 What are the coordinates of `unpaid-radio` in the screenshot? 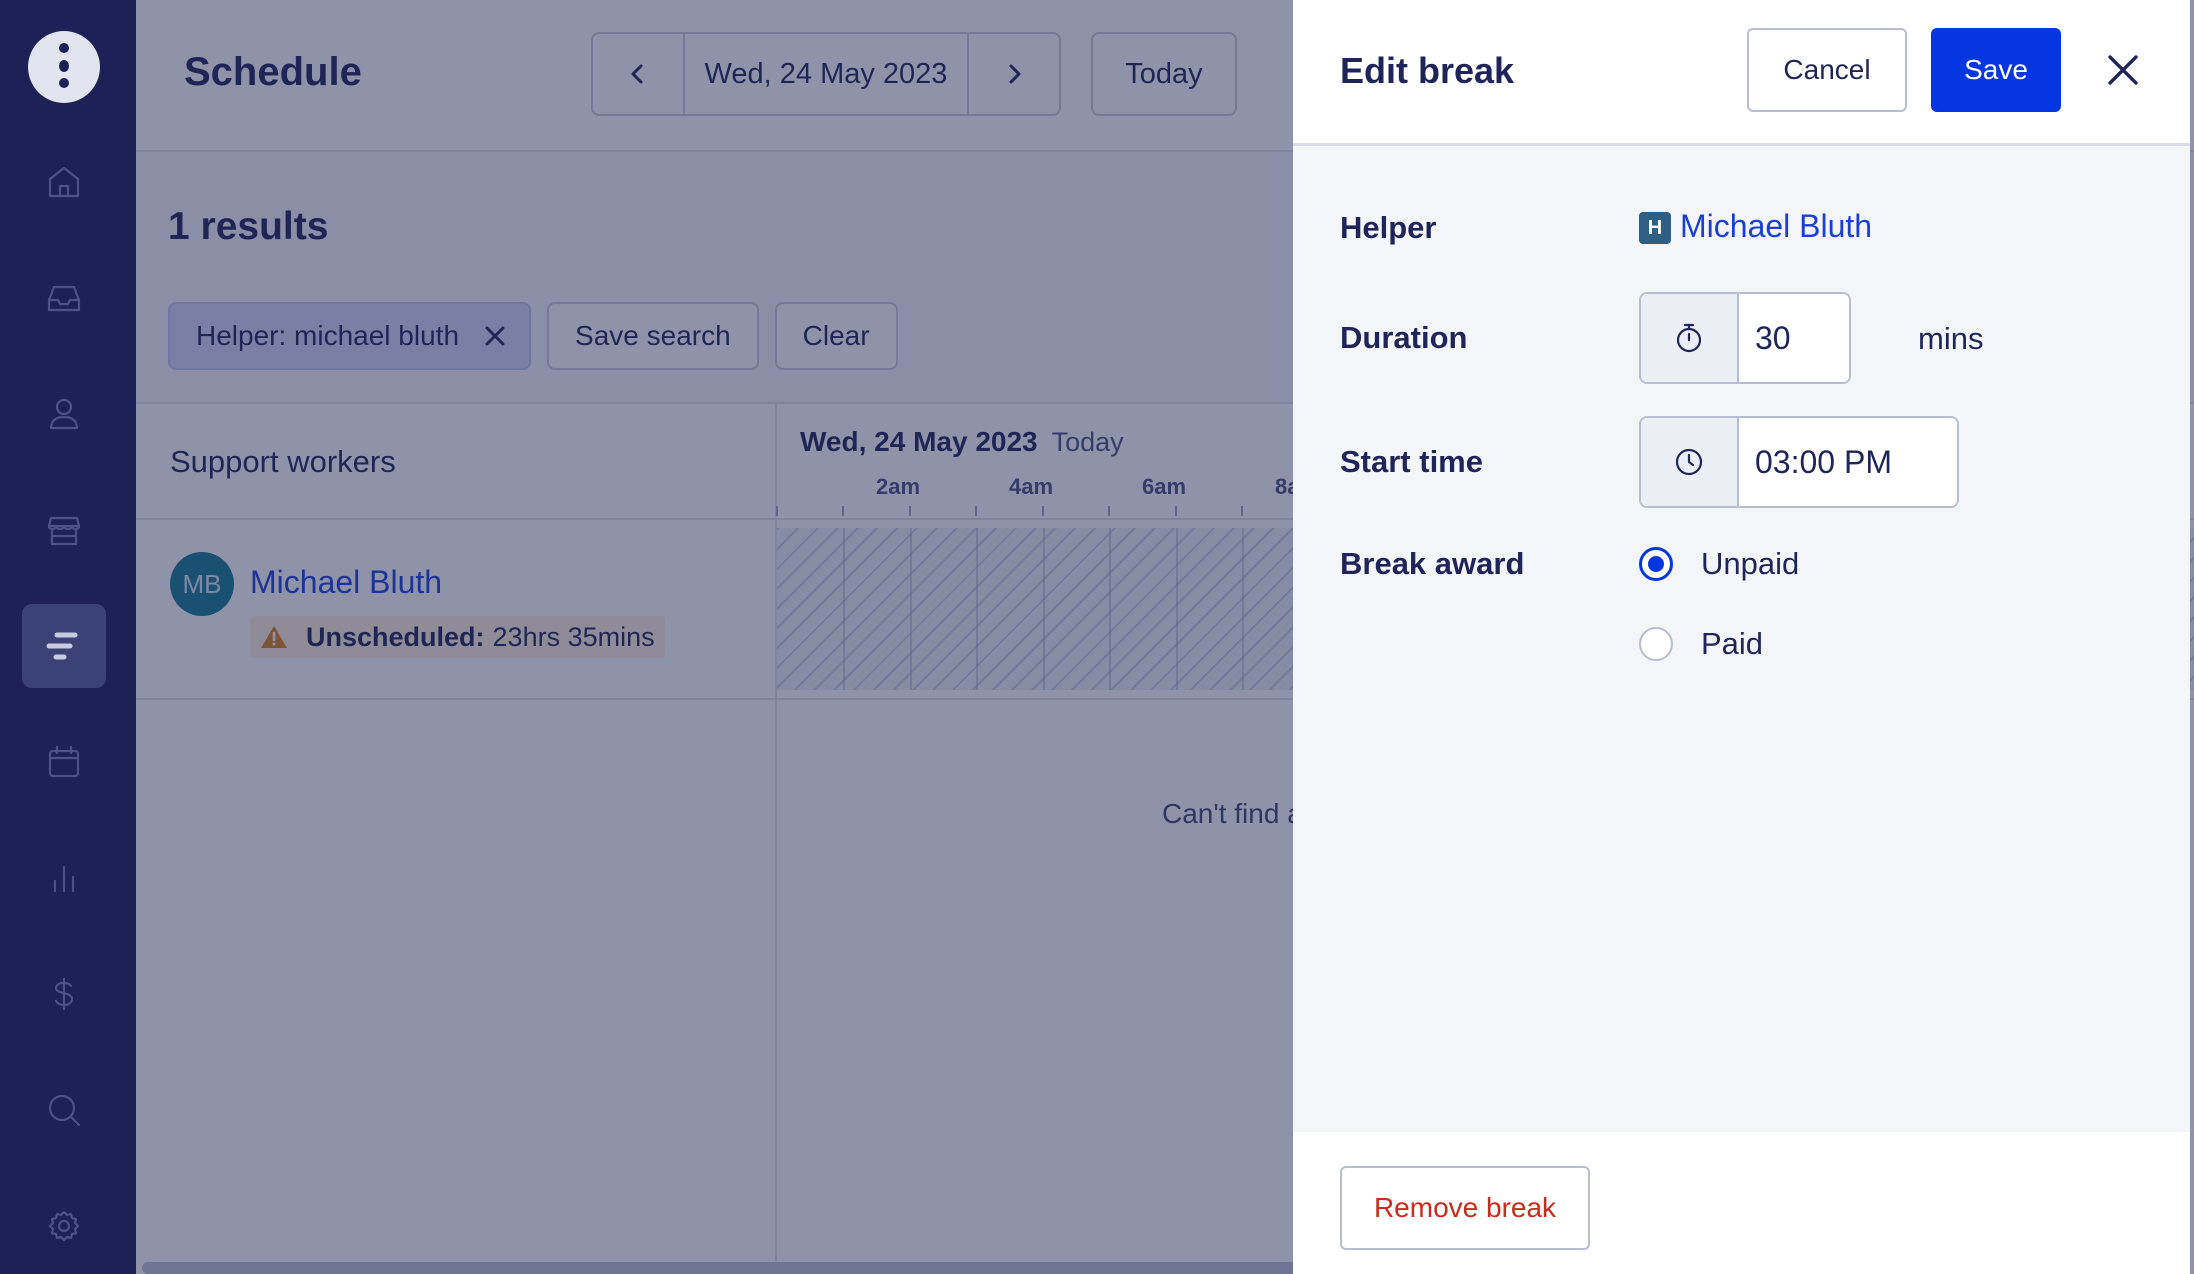 It's located at (1656, 564).